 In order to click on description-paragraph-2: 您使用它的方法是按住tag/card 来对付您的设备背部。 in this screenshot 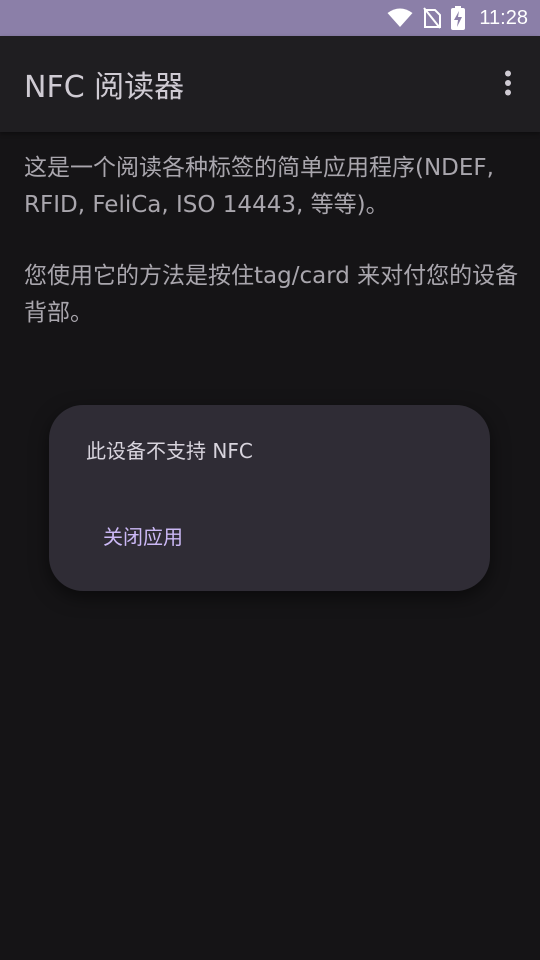, I will do `click(271, 294)`.